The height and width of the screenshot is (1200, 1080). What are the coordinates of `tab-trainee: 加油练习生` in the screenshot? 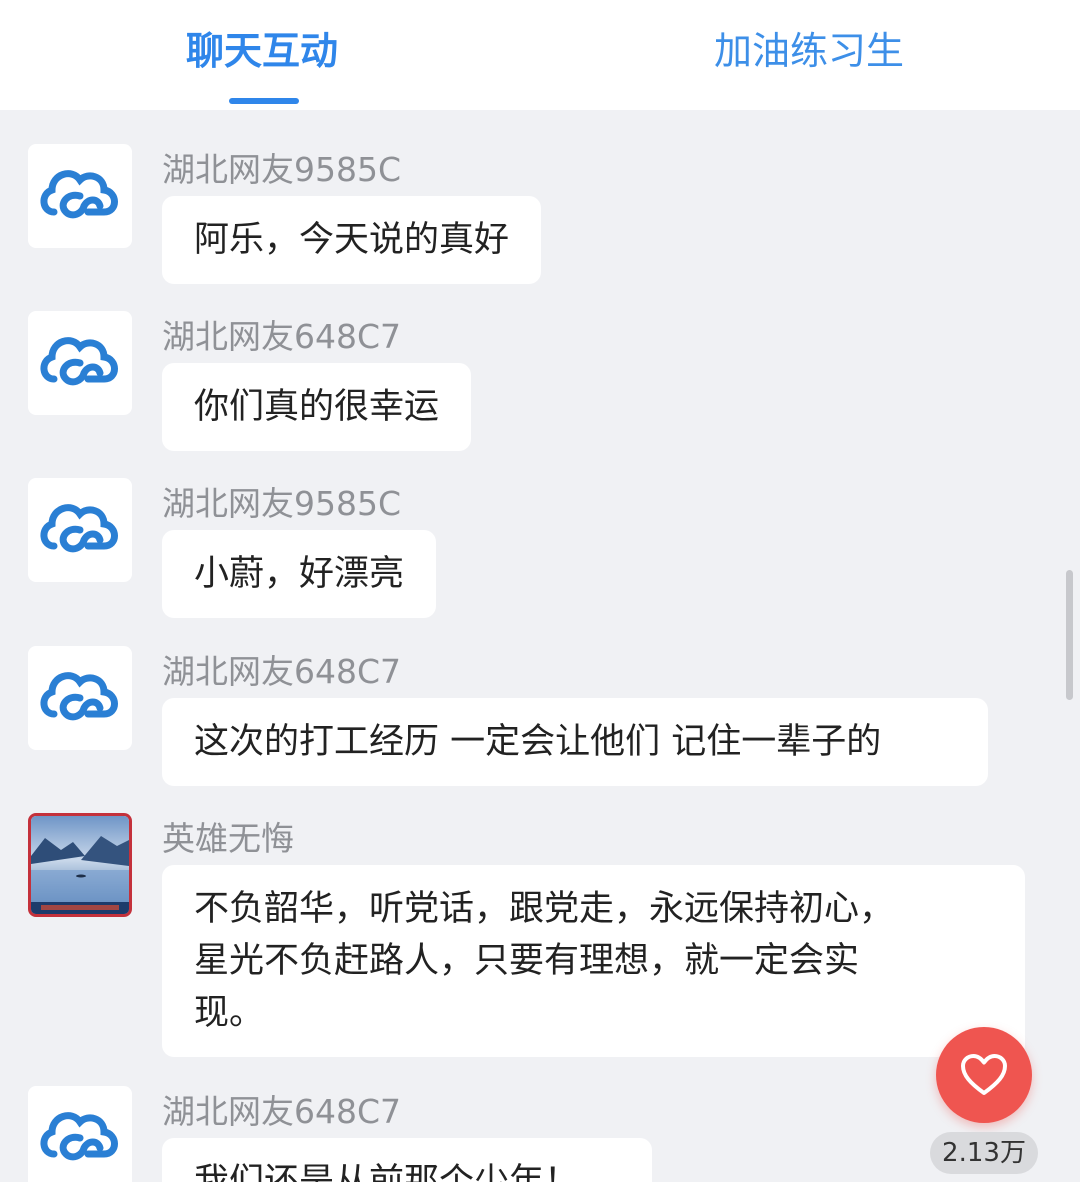 It's located at (809, 51).